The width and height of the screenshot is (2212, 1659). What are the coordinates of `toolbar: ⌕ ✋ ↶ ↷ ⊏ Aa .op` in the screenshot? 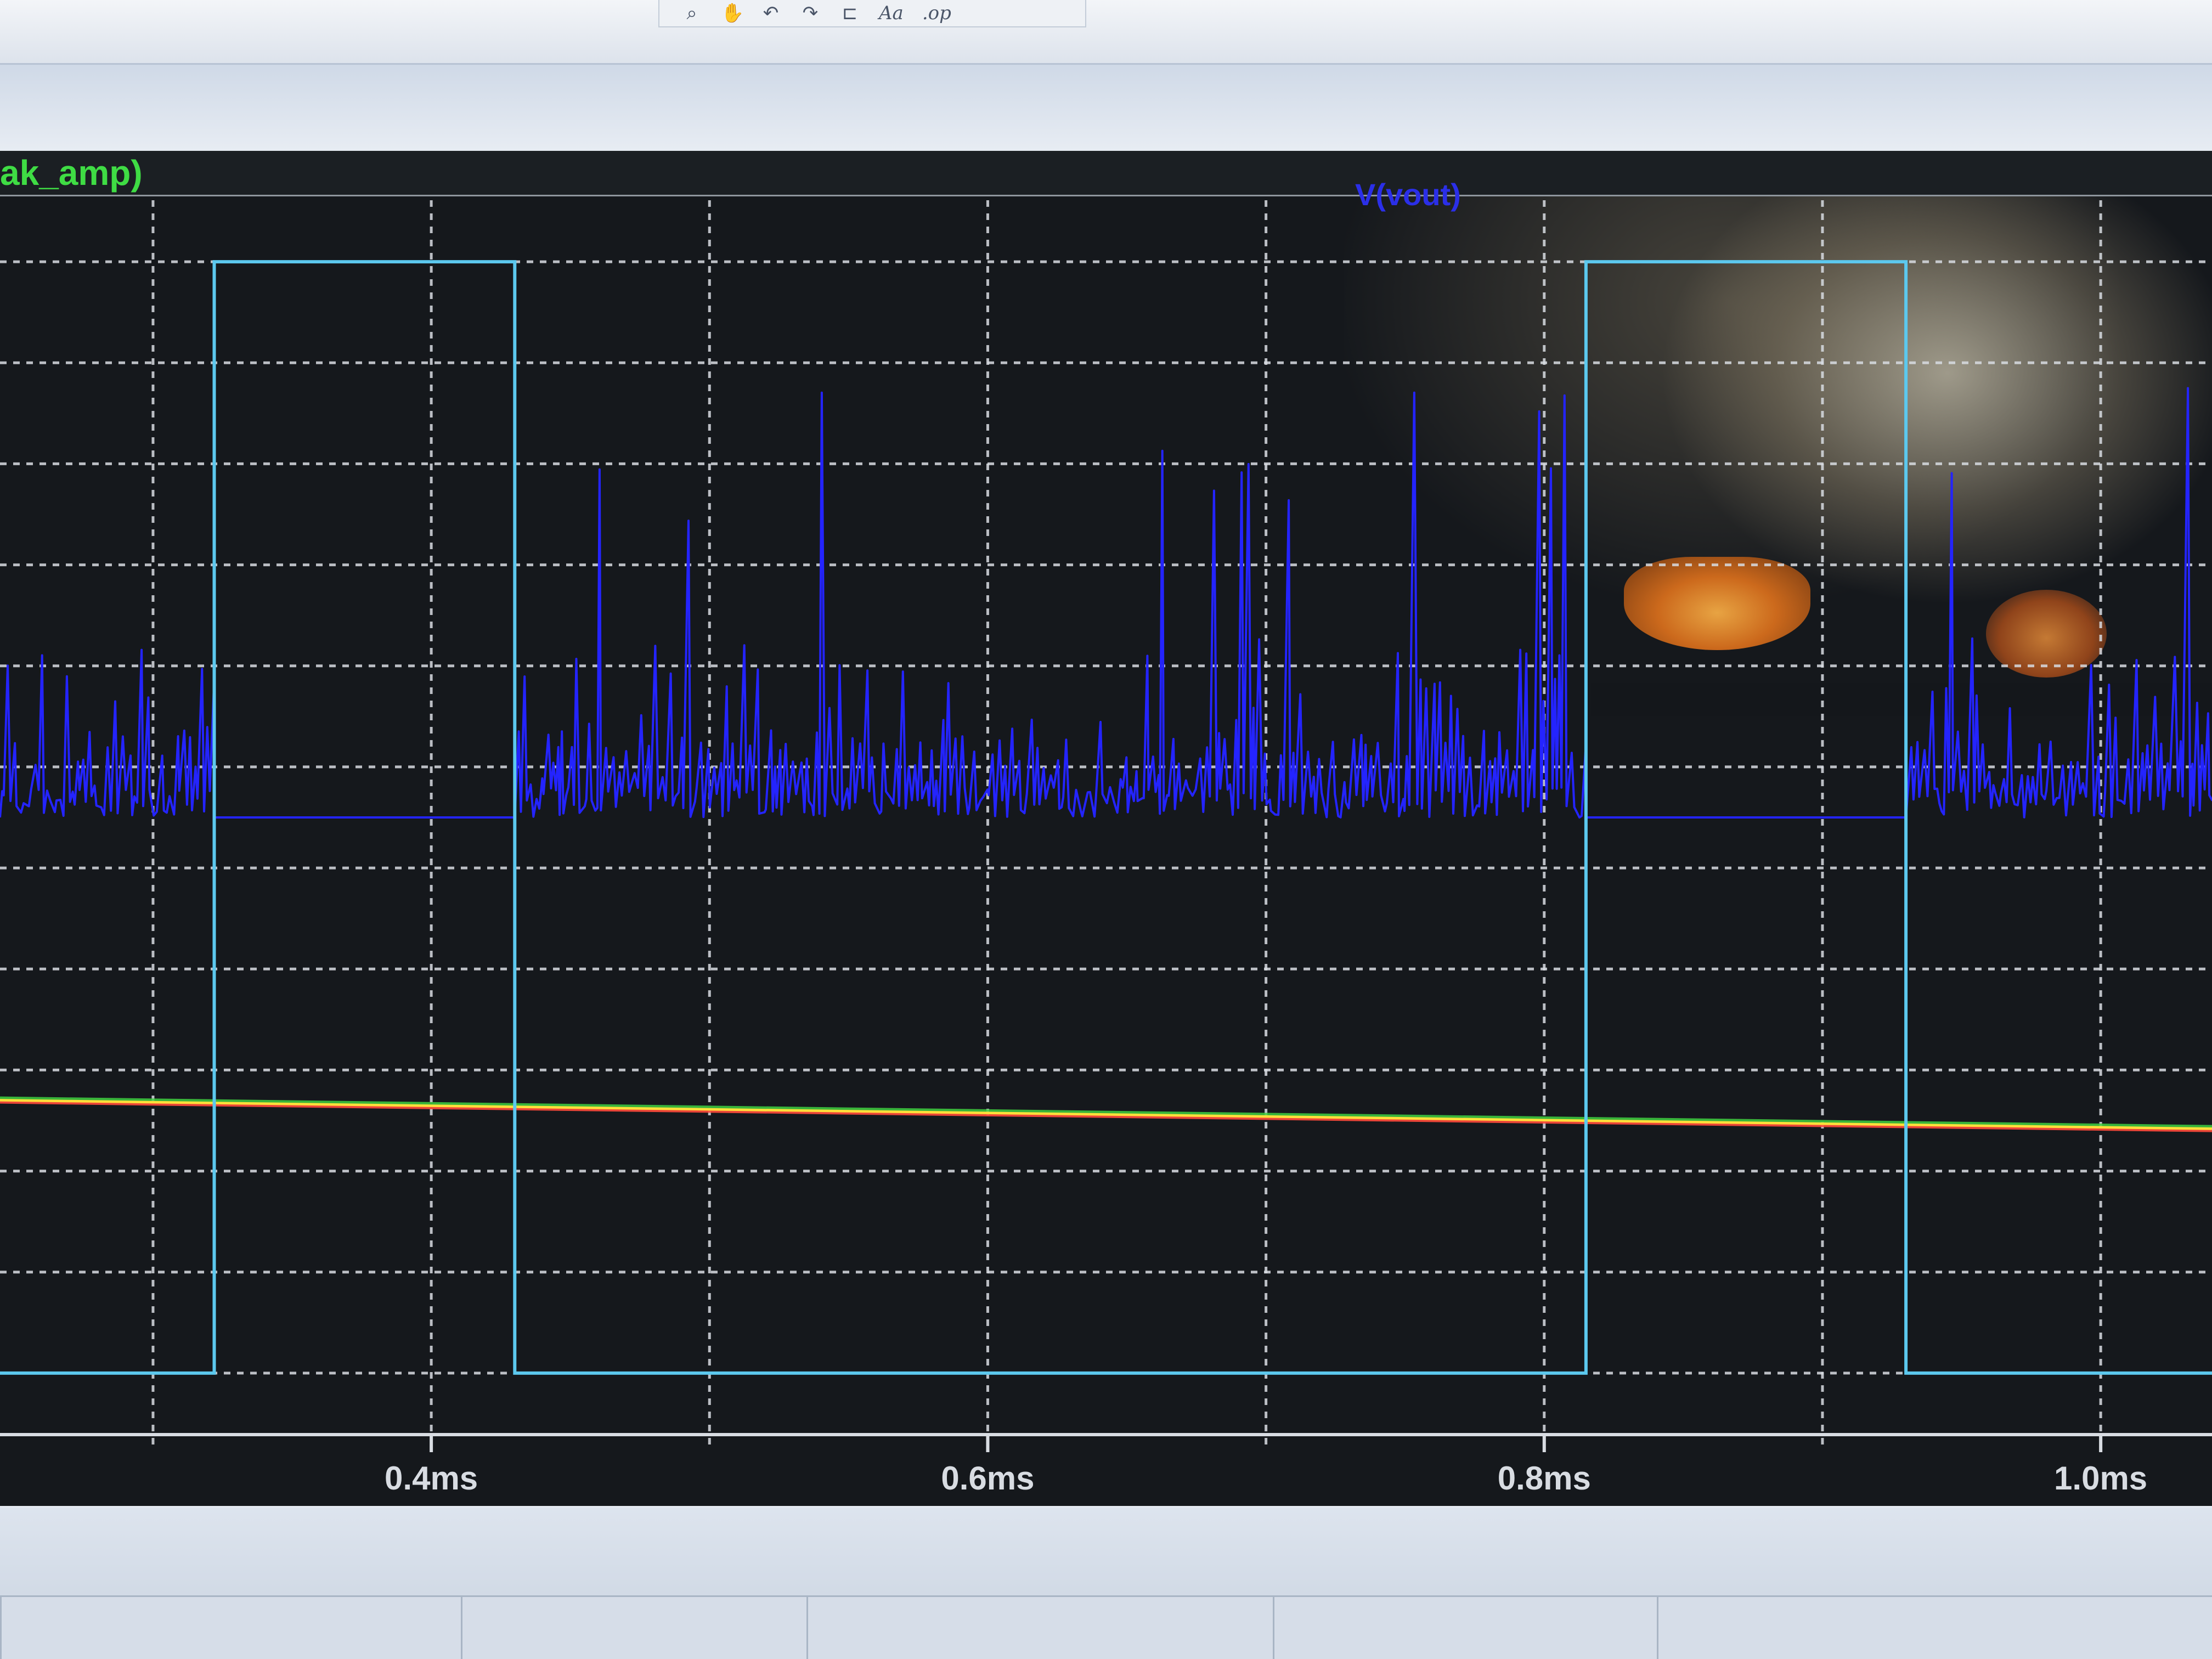 It's located at (1106, 32).